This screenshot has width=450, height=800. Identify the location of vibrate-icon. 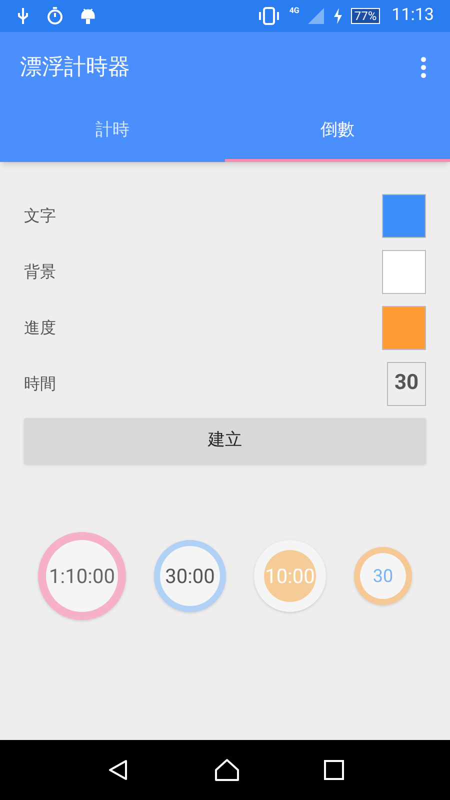
(269, 16).